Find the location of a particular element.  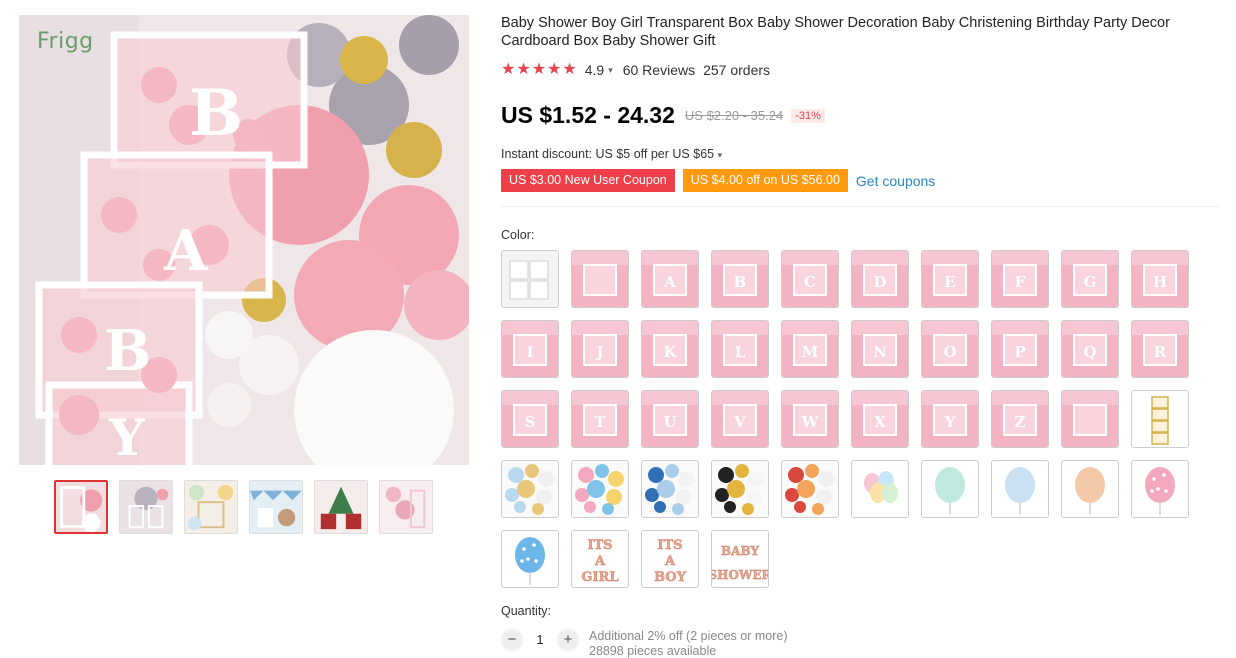

color-swatch-16: N is located at coordinates (880, 349).